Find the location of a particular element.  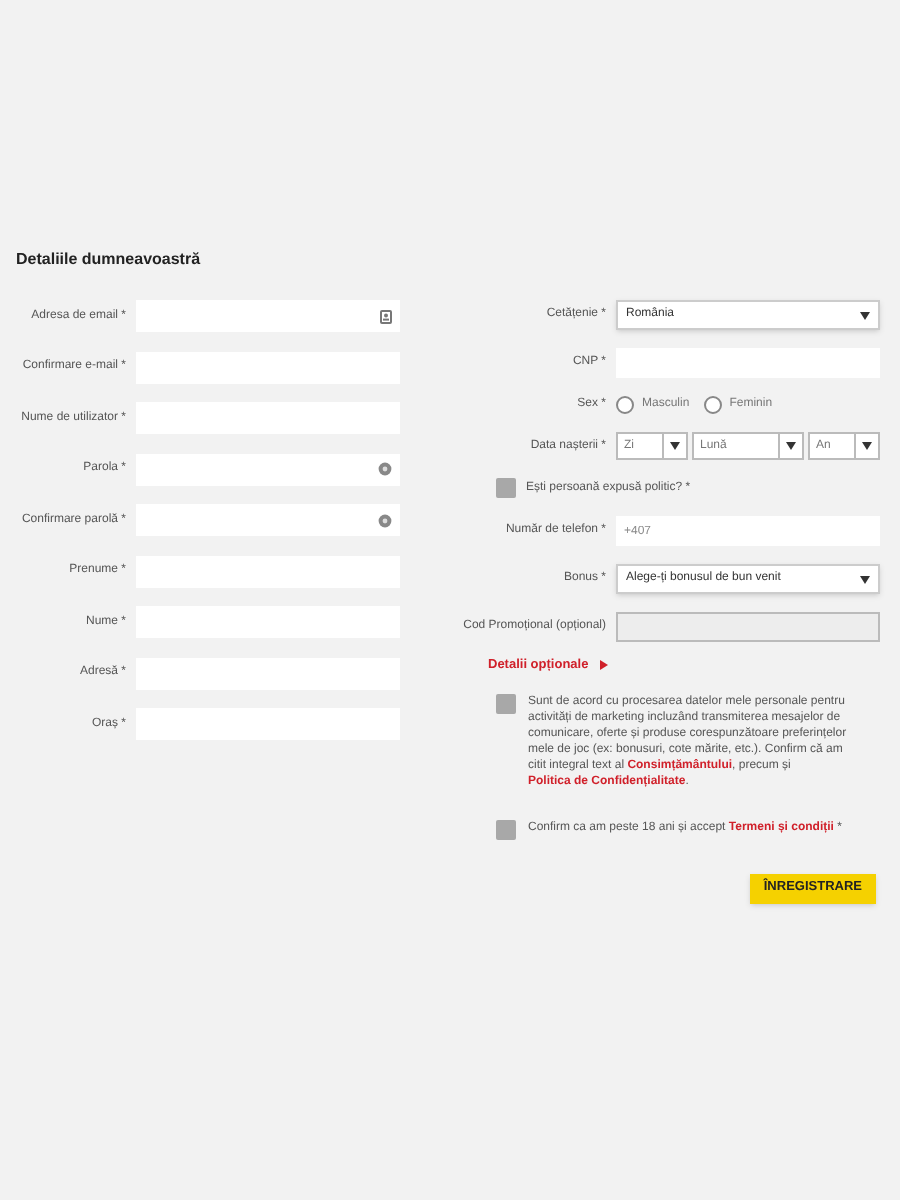

contact-card-icon is located at coordinates (386, 316).